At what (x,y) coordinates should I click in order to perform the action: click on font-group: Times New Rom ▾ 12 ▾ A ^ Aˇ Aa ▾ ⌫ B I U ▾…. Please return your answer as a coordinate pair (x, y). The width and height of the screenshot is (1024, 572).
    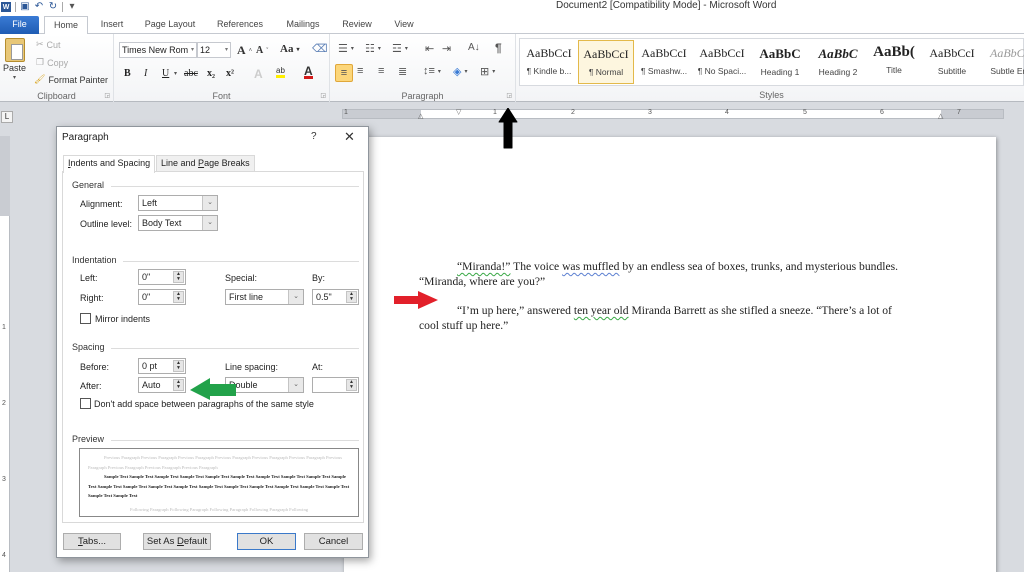
    Looking at the image, I should click on (222, 68).